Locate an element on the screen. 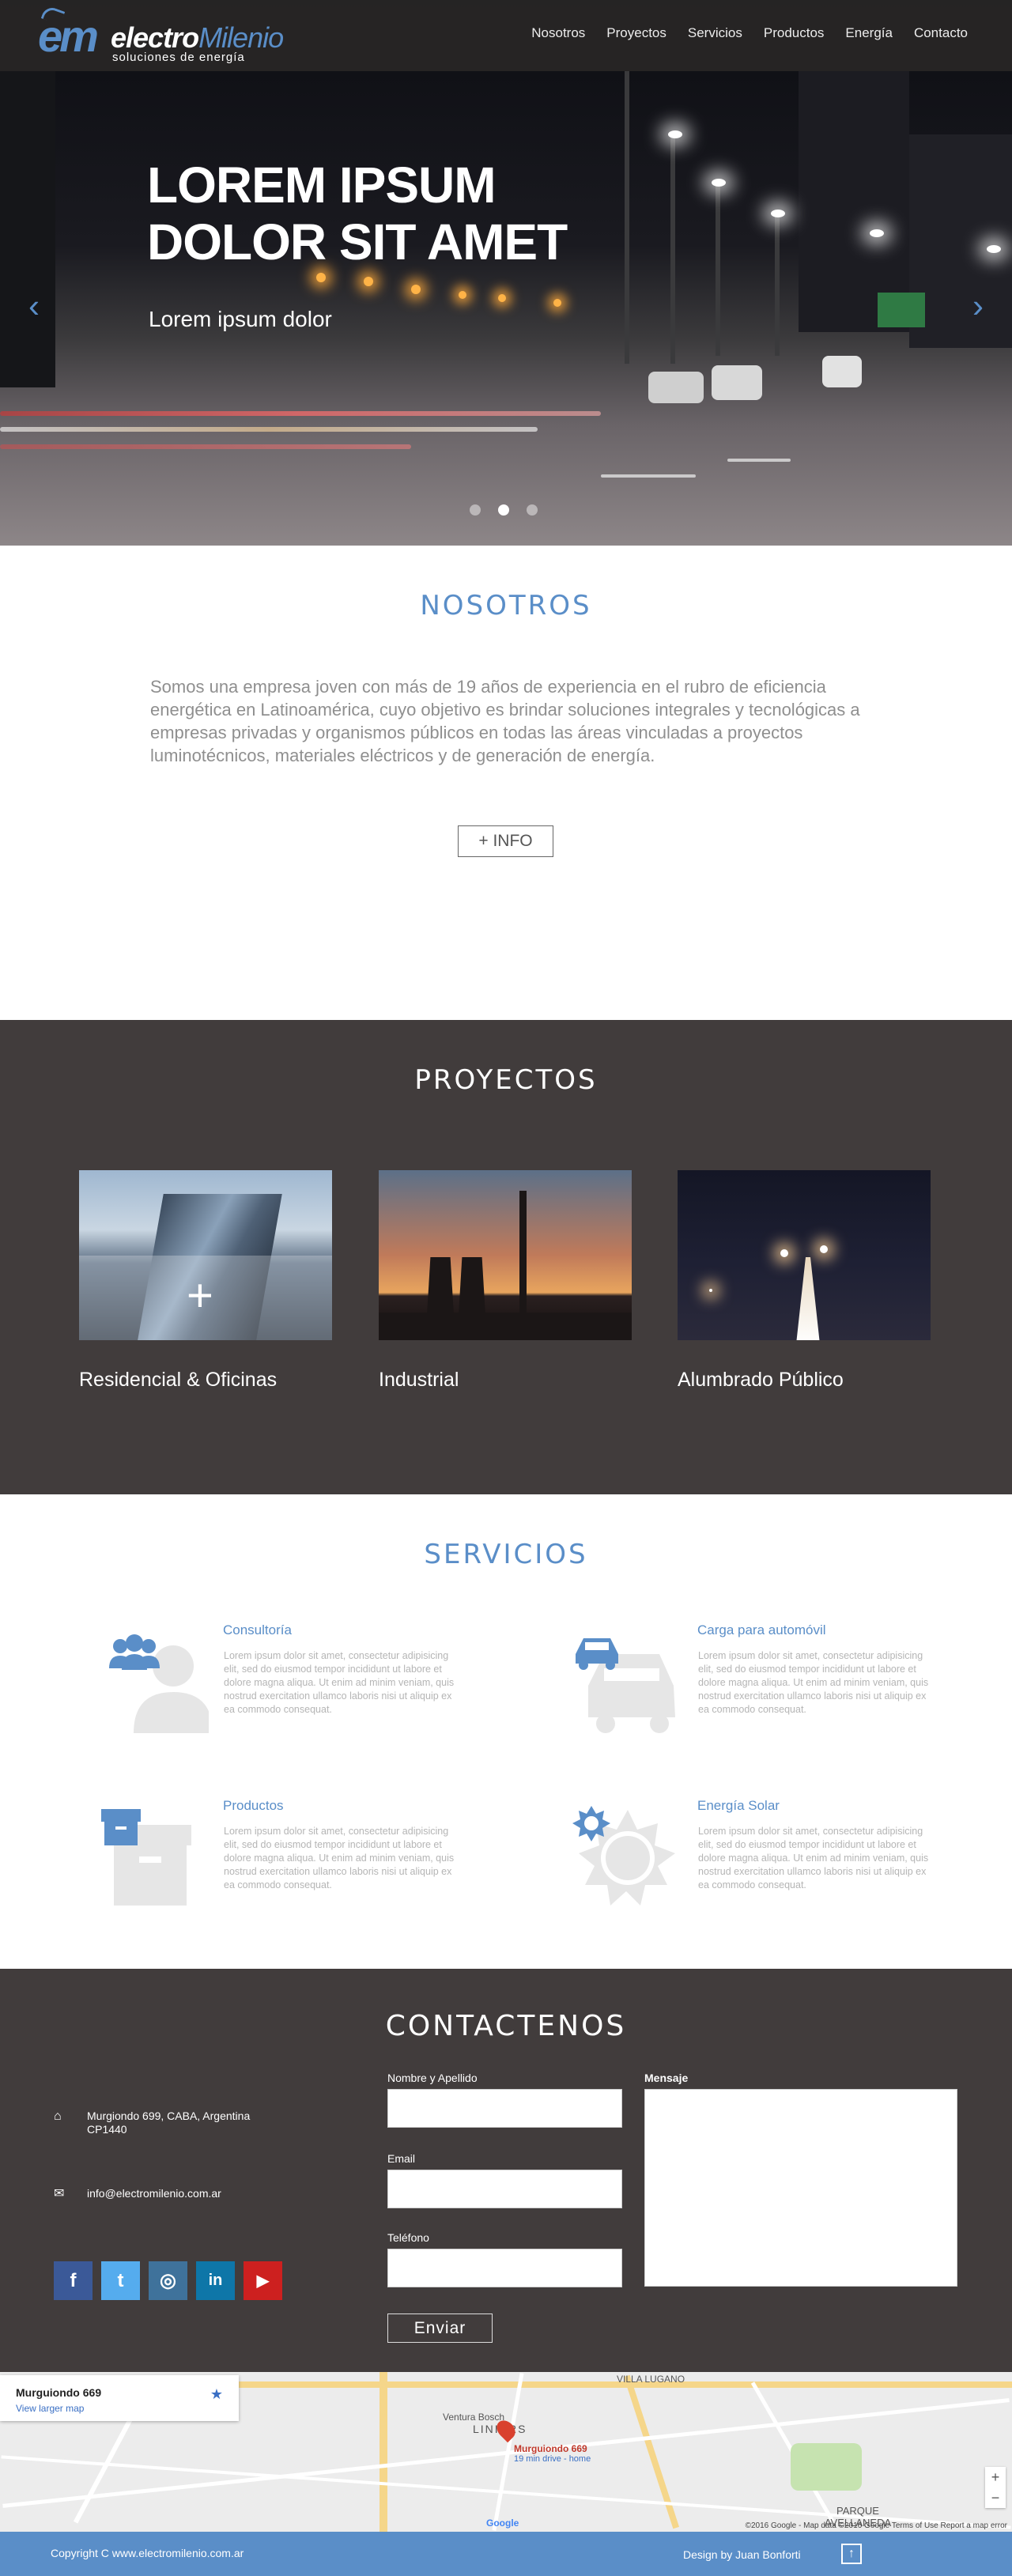 This screenshot has width=1012, height=2576. nav-item-nosotros: Nosotros is located at coordinates (558, 33).